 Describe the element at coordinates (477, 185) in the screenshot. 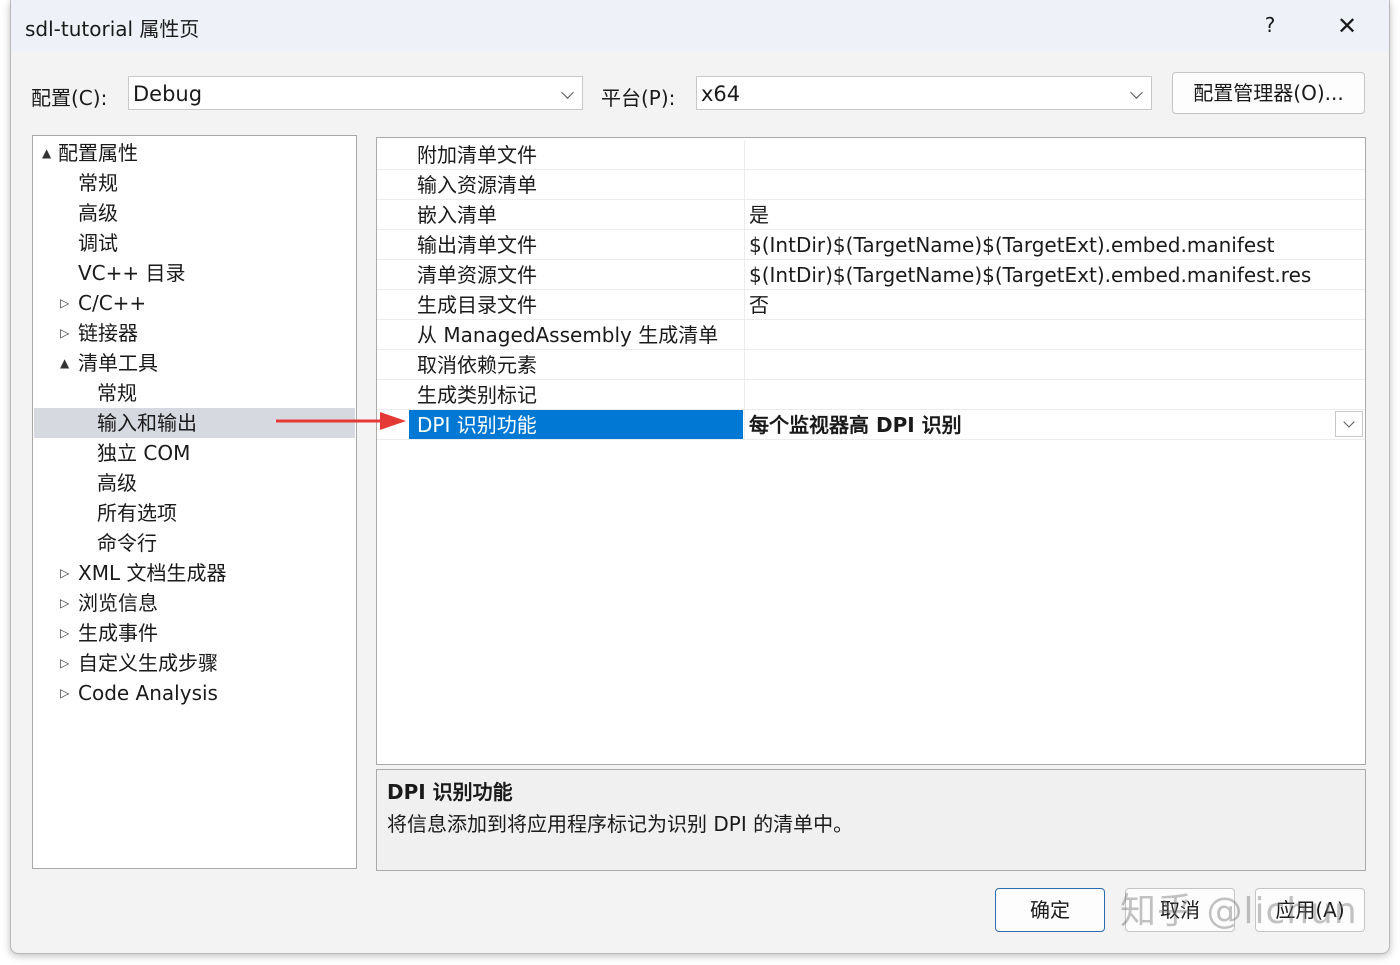

I see `property-name: 输入资源清单` at that location.